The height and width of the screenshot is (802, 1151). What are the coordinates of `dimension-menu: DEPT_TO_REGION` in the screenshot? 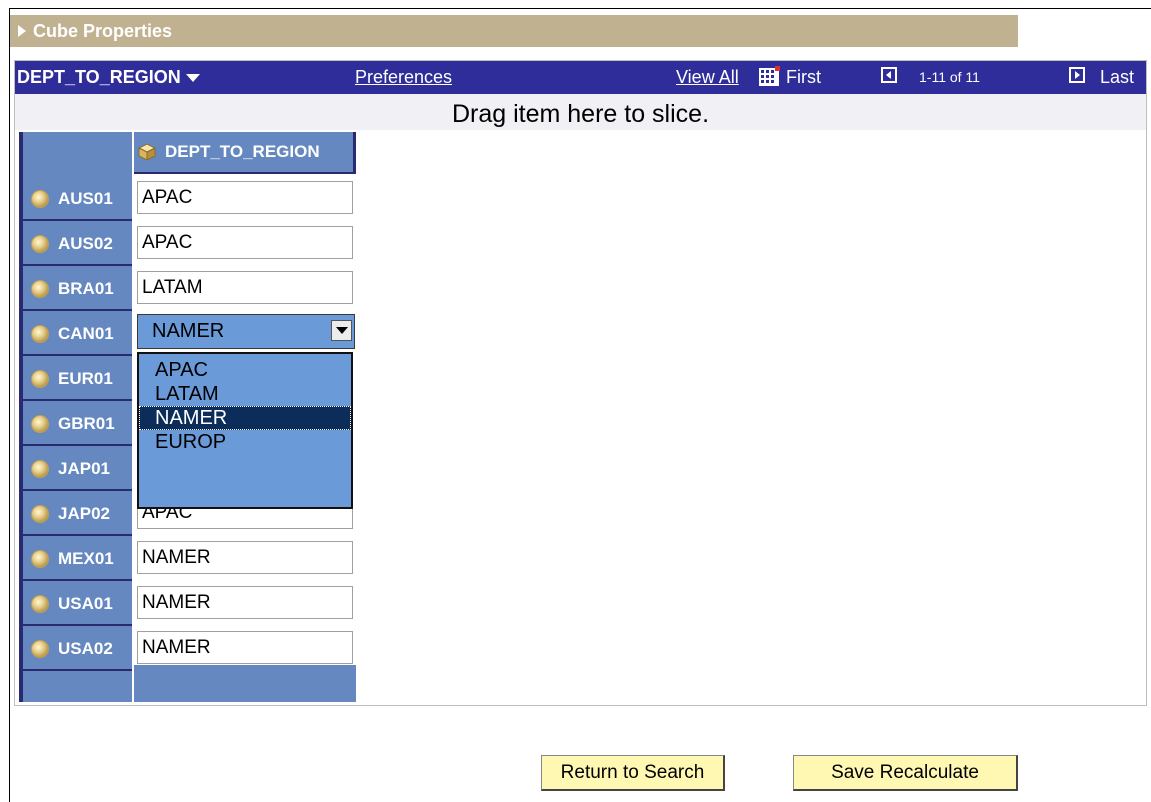 It's located at (108, 77).